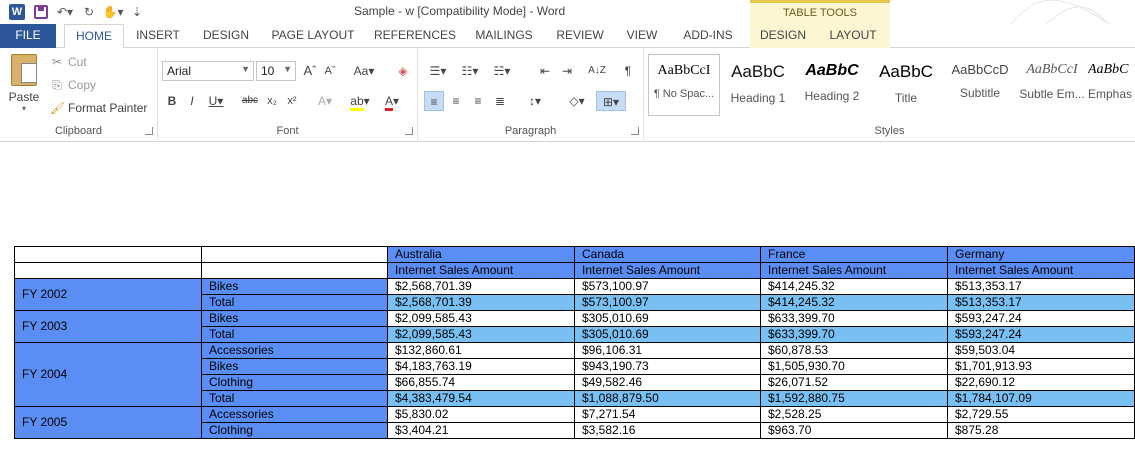 The image size is (1135, 456). Describe the element at coordinates (250, 101) in the screenshot. I see `strikethrough-icon: abc` at that location.